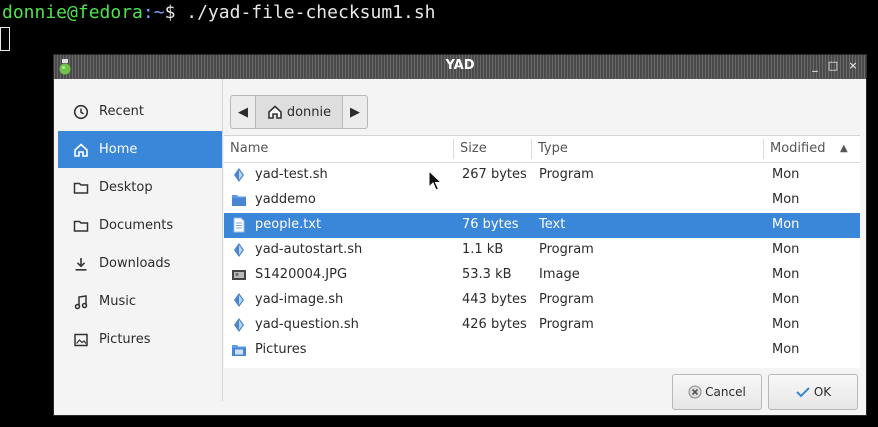 This screenshot has width=878, height=427. I want to click on sidebar-item-label: Music, so click(117, 301).